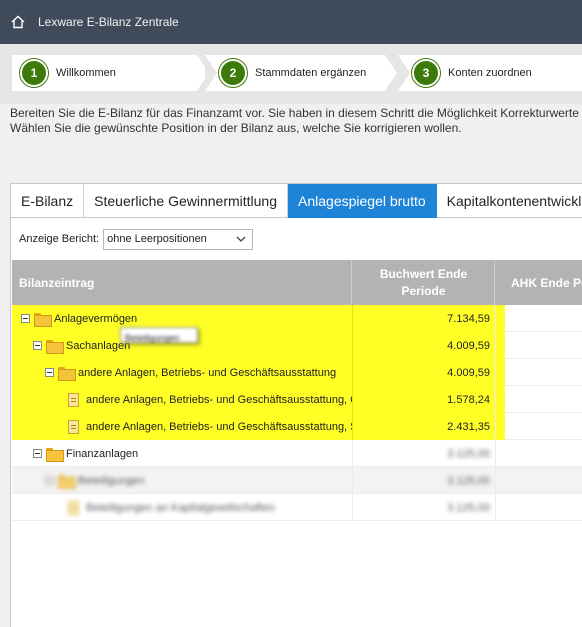 This screenshot has width=582, height=627. I want to click on row-value: 1.578,24, so click(468, 399).